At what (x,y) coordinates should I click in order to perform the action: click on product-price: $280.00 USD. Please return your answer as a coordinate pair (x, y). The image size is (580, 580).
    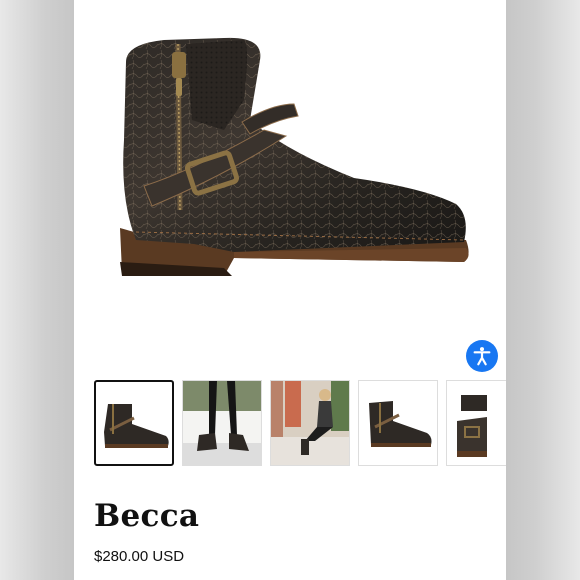
    Looking at the image, I should click on (139, 556).